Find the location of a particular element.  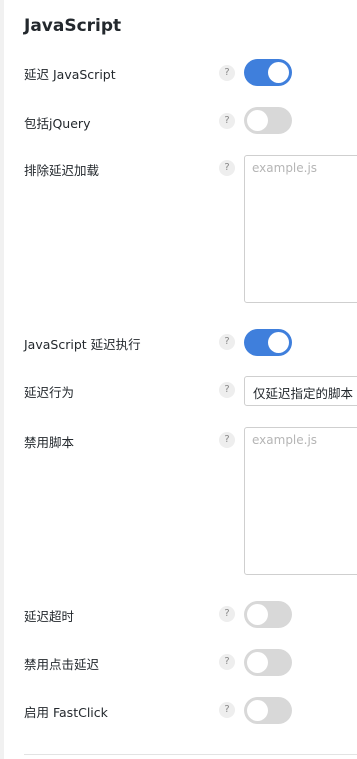

delay-js-toggle is located at coordinates (268, 72).